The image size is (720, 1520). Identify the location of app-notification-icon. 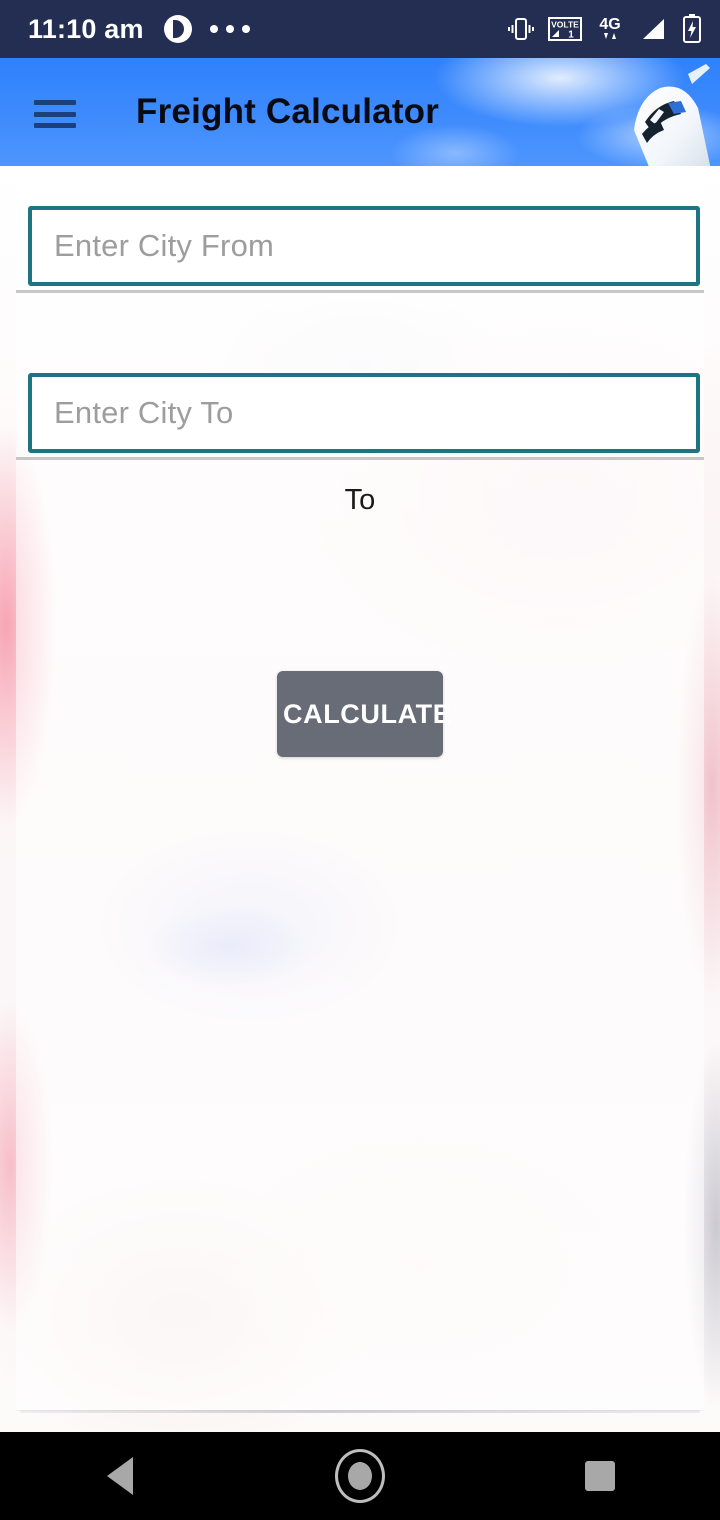
(177, 29).